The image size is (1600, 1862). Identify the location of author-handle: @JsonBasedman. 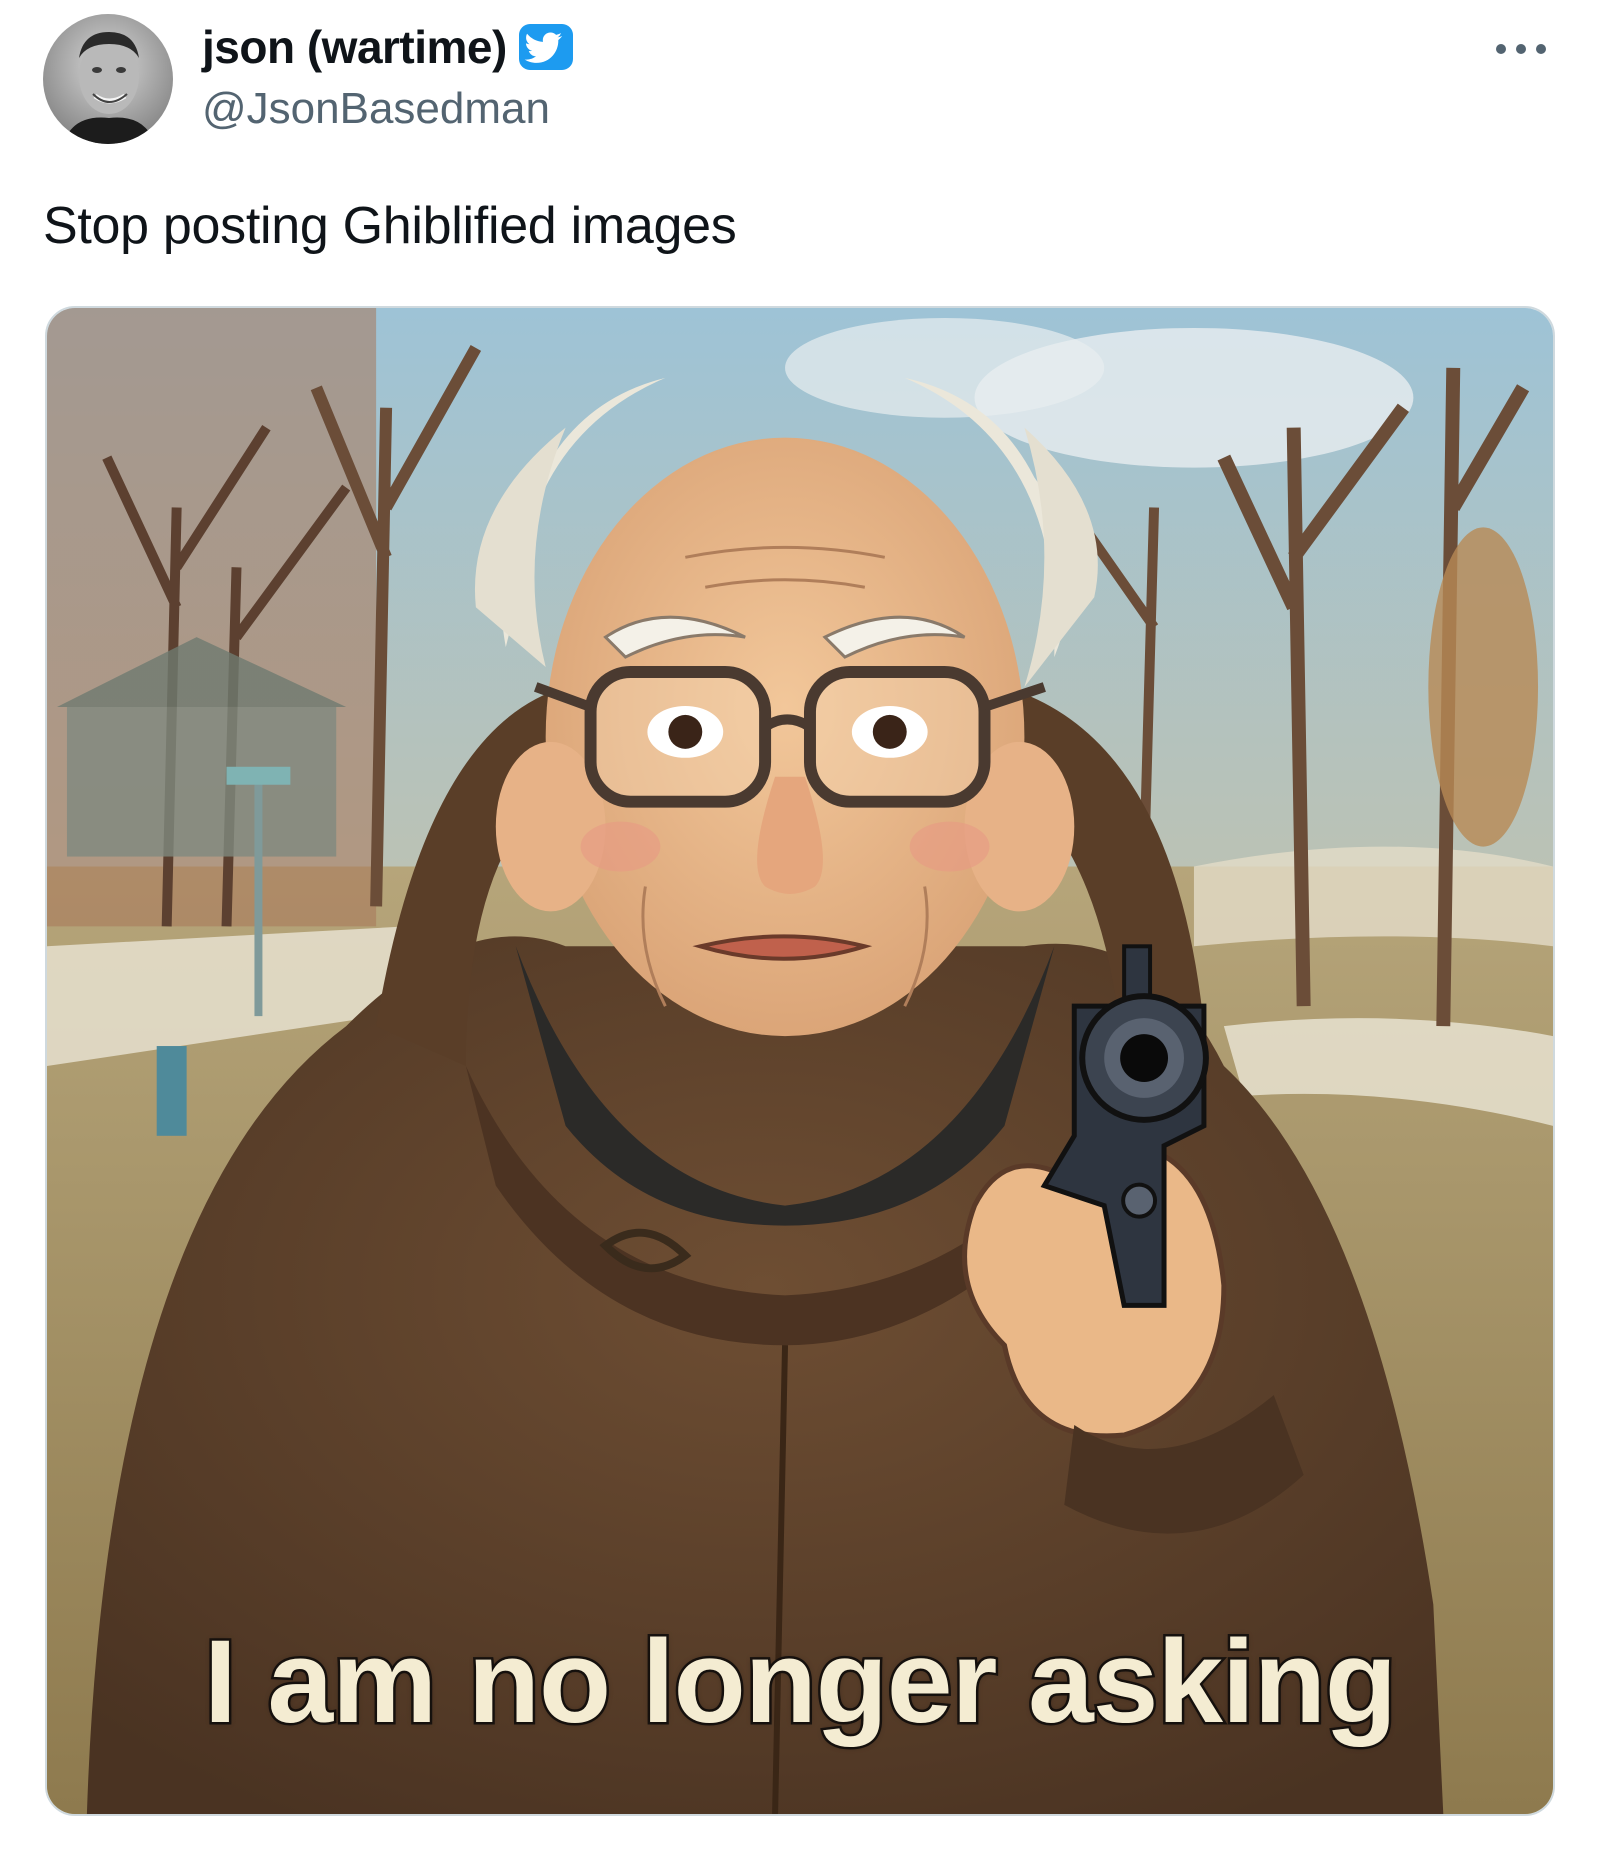
(376, 109).